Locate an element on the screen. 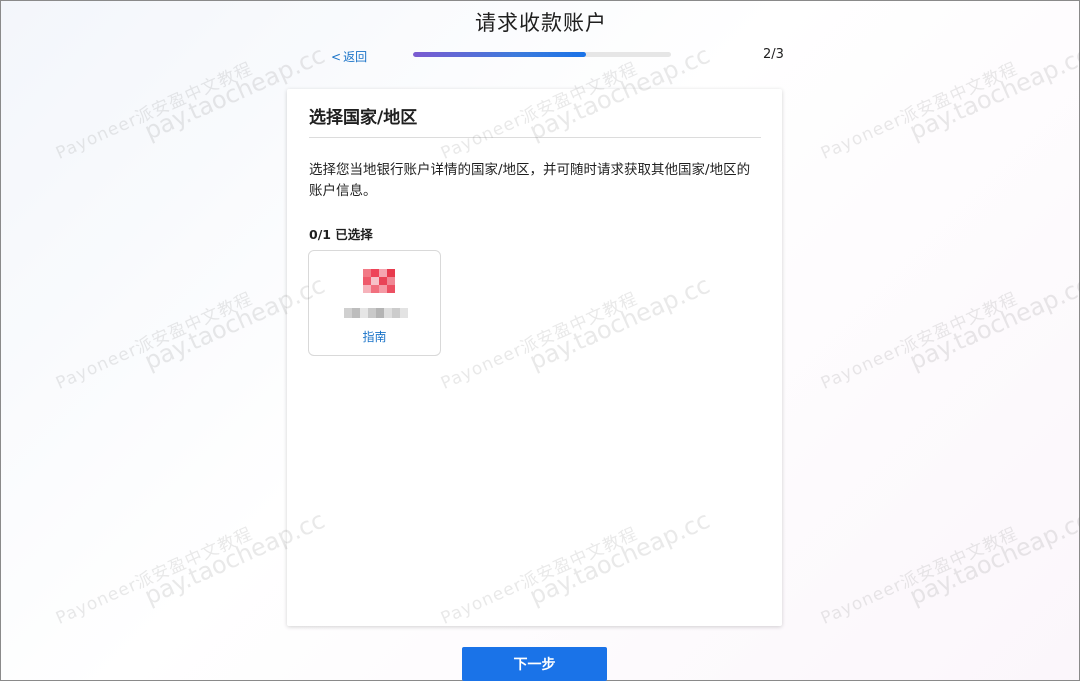 Image resolution: width=1080 pixels, height=681 pixels. next-step-button: 下一步 is located at coordinates (534, 664).